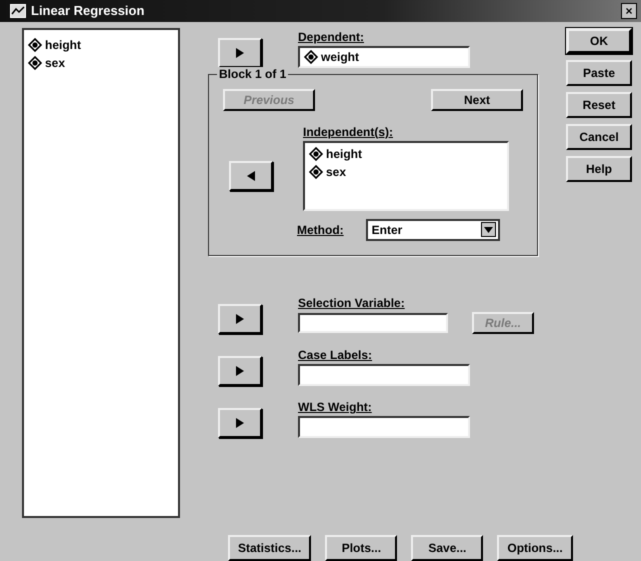 This screenshot has height=561, width=641. What do you see at coordinates (18, 11) in the screenshot?
I see `app-icon` at bounding box center [18, 11].